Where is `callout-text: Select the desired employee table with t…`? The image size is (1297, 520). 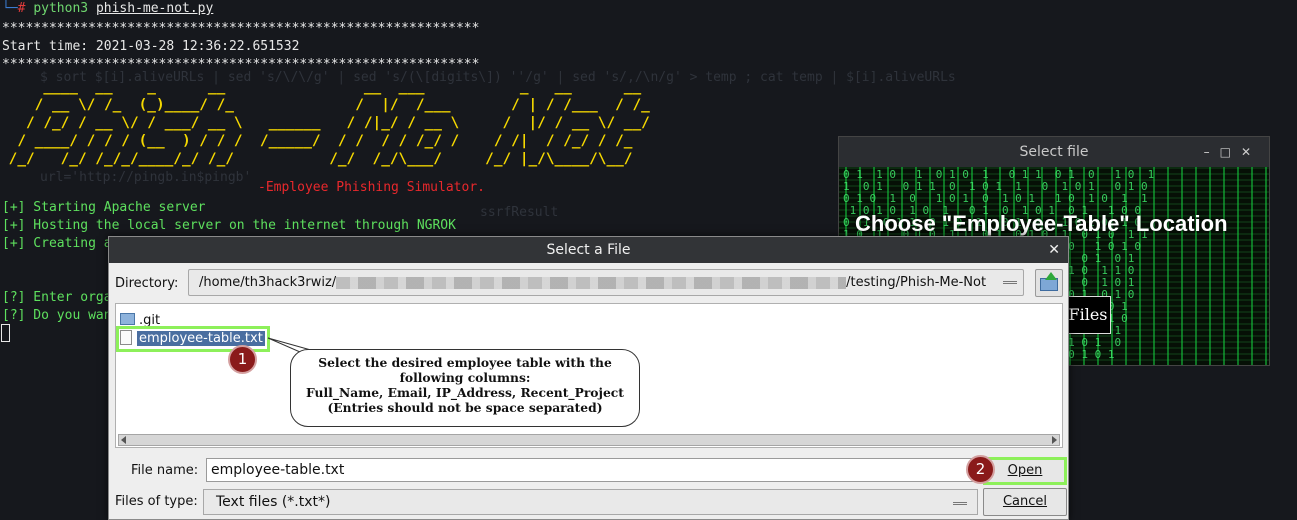
callout-text: Select the desired employee table with t… is located at coordinates (465, 362).